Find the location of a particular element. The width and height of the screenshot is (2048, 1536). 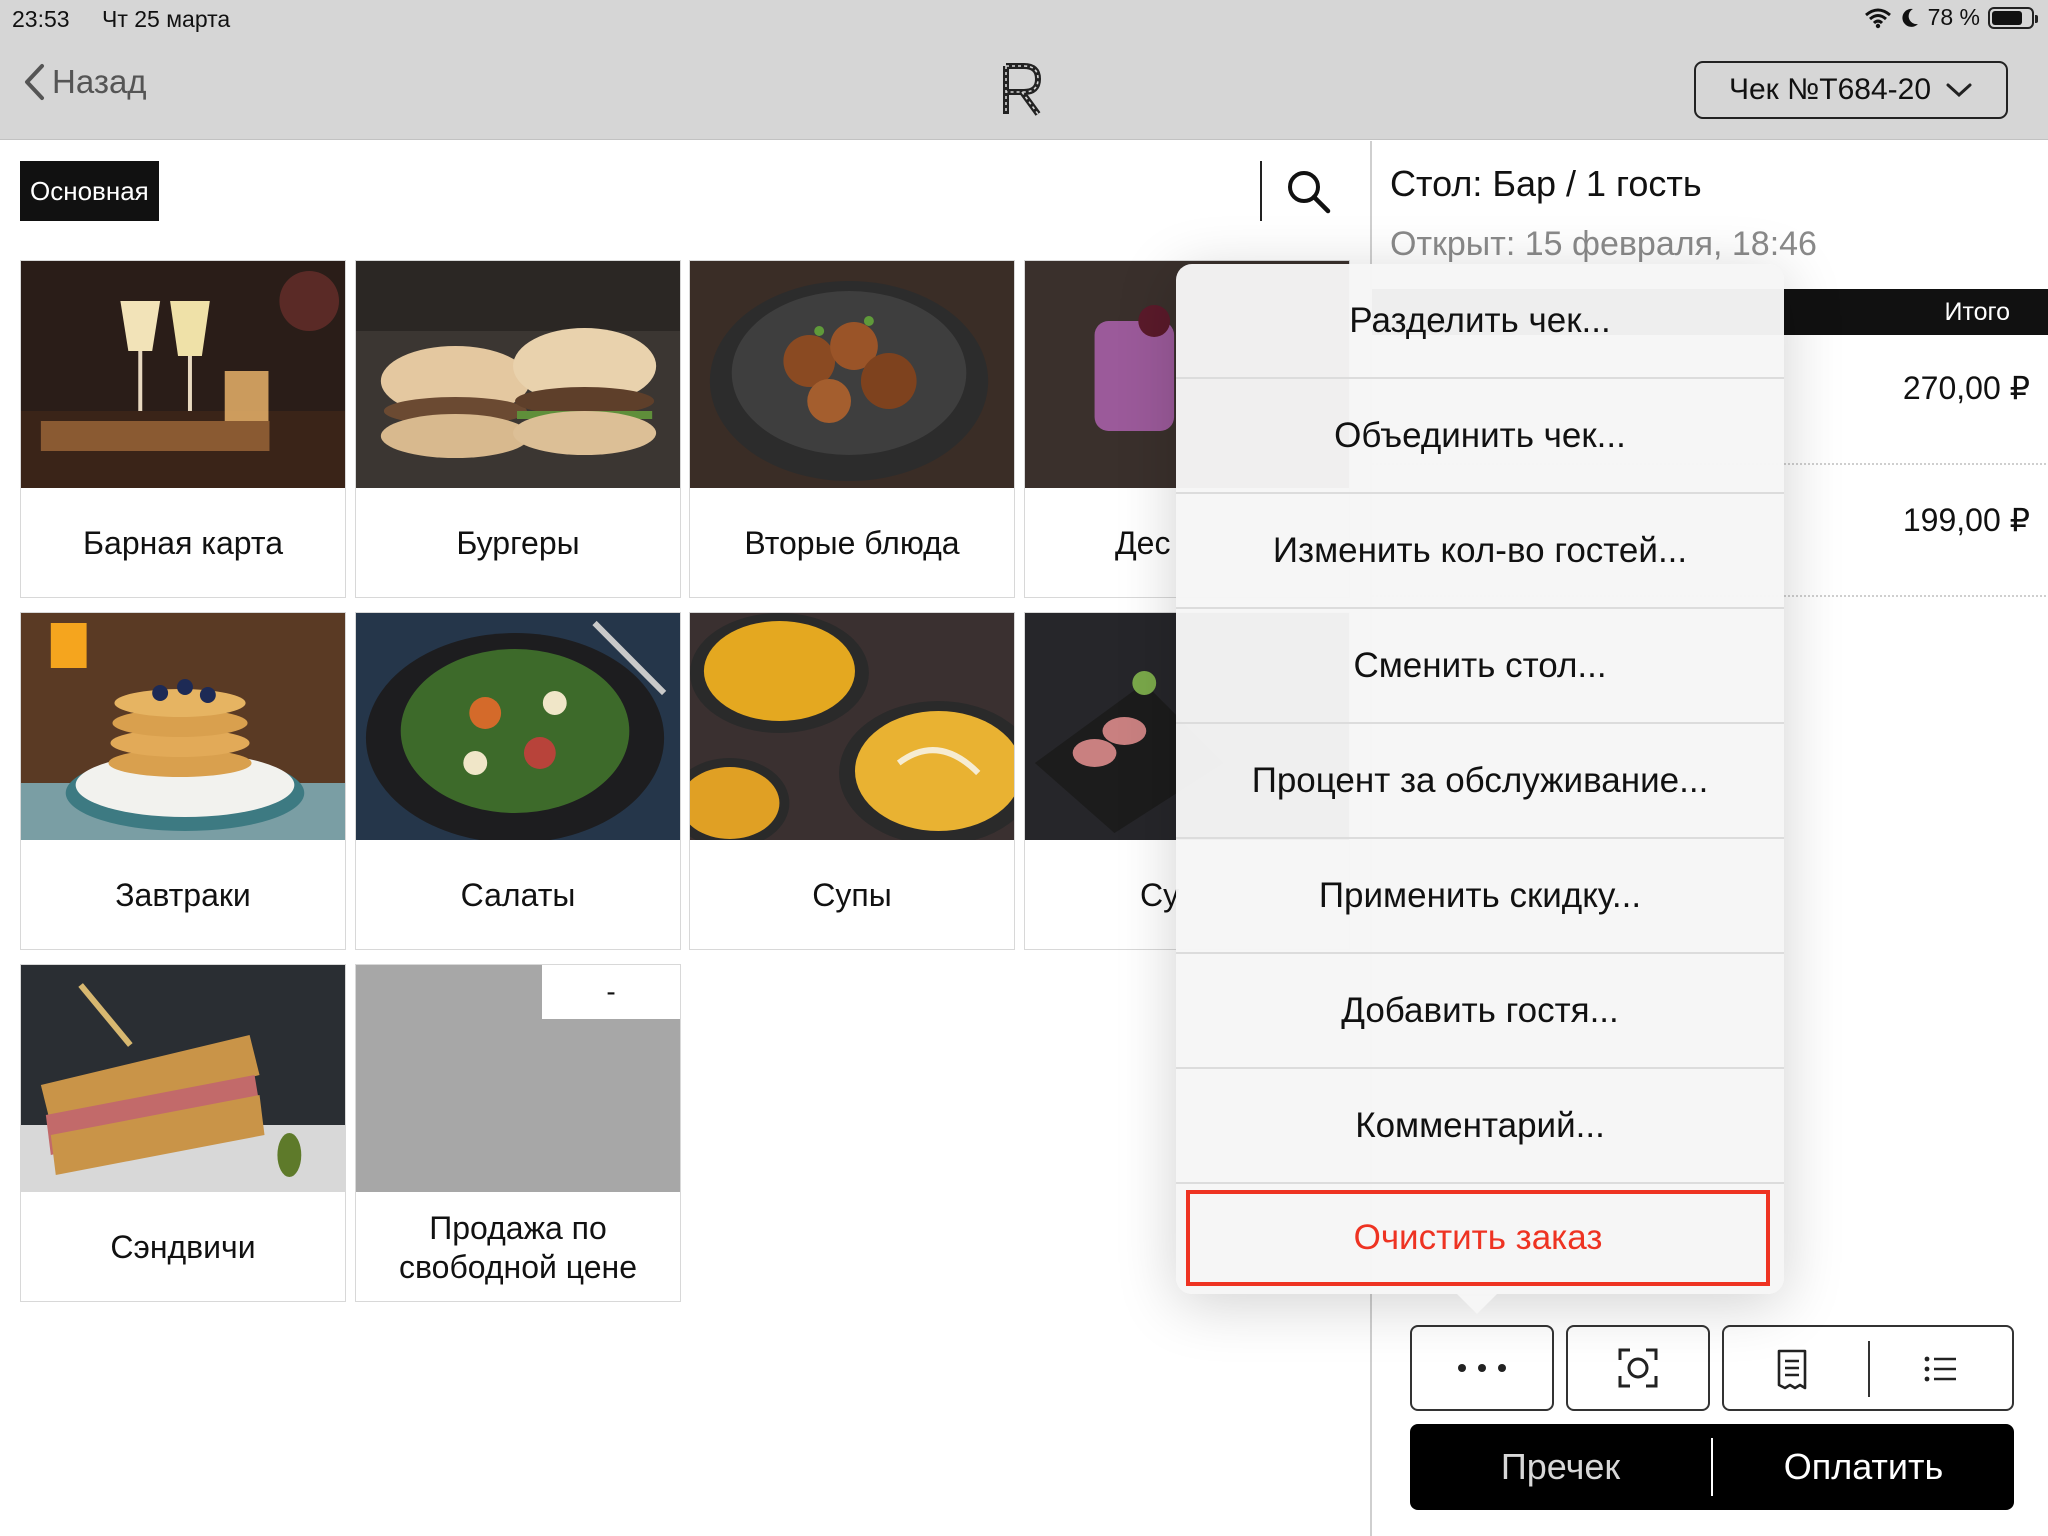

category-tile: Супы is located at coordinates (852, 781).